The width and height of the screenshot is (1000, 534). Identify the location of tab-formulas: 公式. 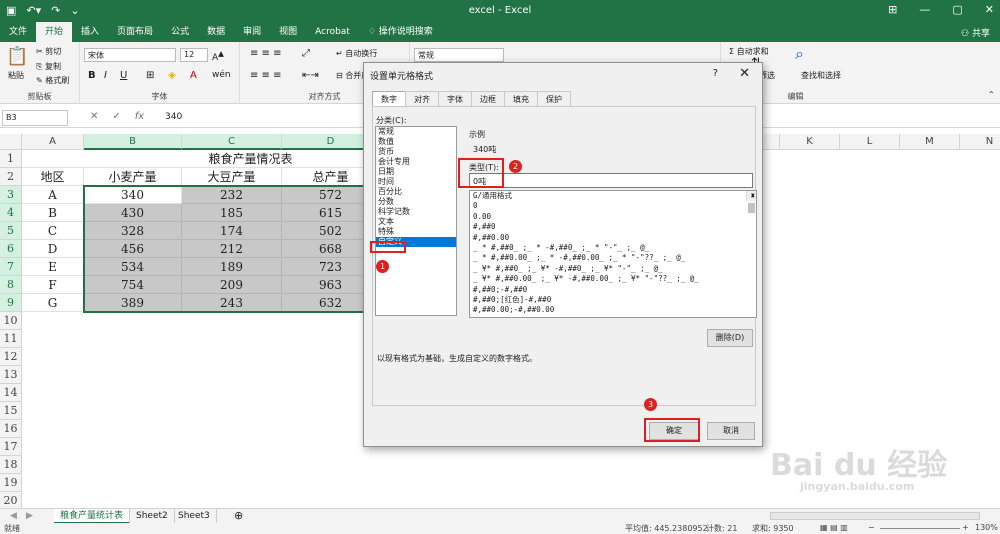
(180, 32).